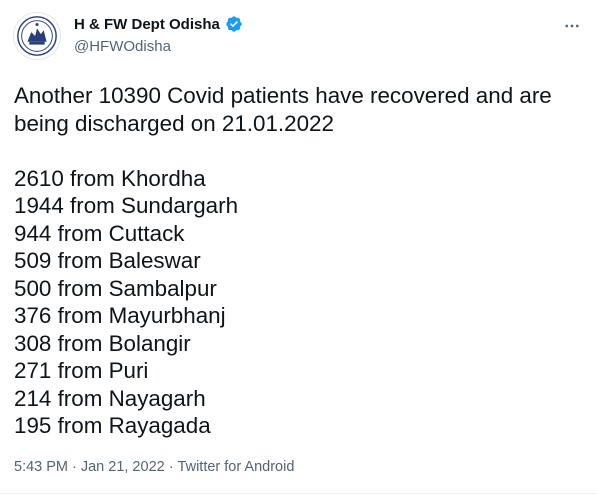  I want to click on odisha-emblem-icon, so click(37, 36).